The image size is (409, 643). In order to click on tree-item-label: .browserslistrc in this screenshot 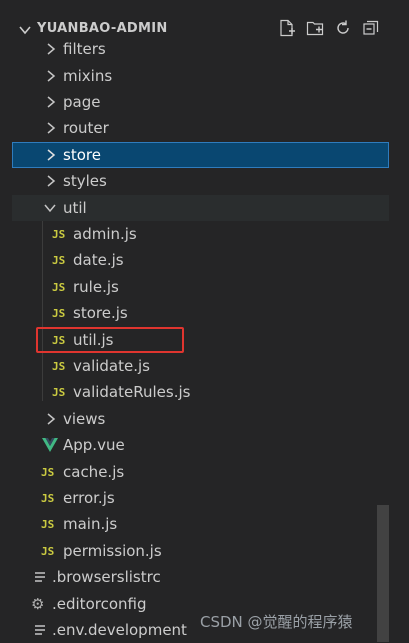, I will do `click(106, 577)`.